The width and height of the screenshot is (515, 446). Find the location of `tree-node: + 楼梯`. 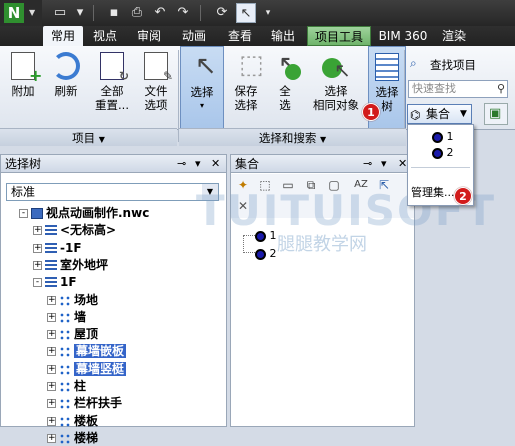

tree-node: + 楼梯 is located at coordinates (72, 438).